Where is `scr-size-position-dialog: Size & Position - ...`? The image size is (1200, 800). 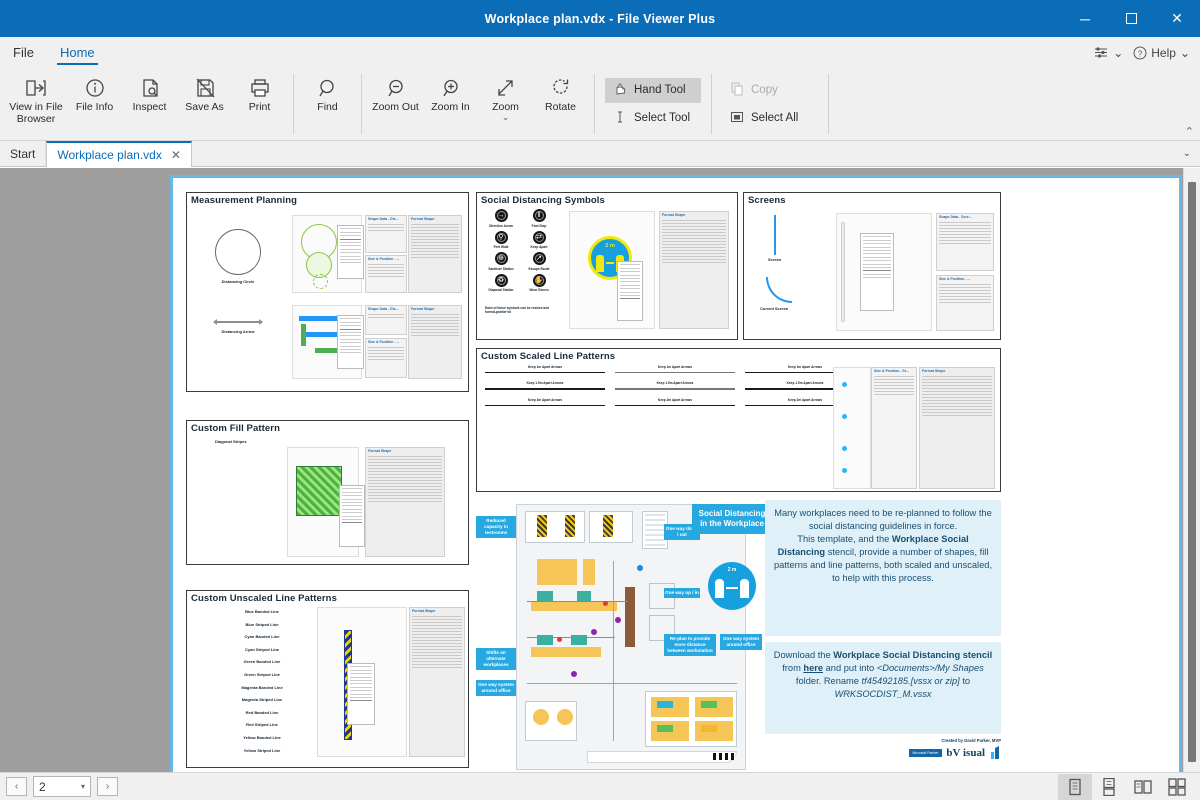 scr-size-position-dialog: Size & Position - ... is located at coordinates (965, 303).